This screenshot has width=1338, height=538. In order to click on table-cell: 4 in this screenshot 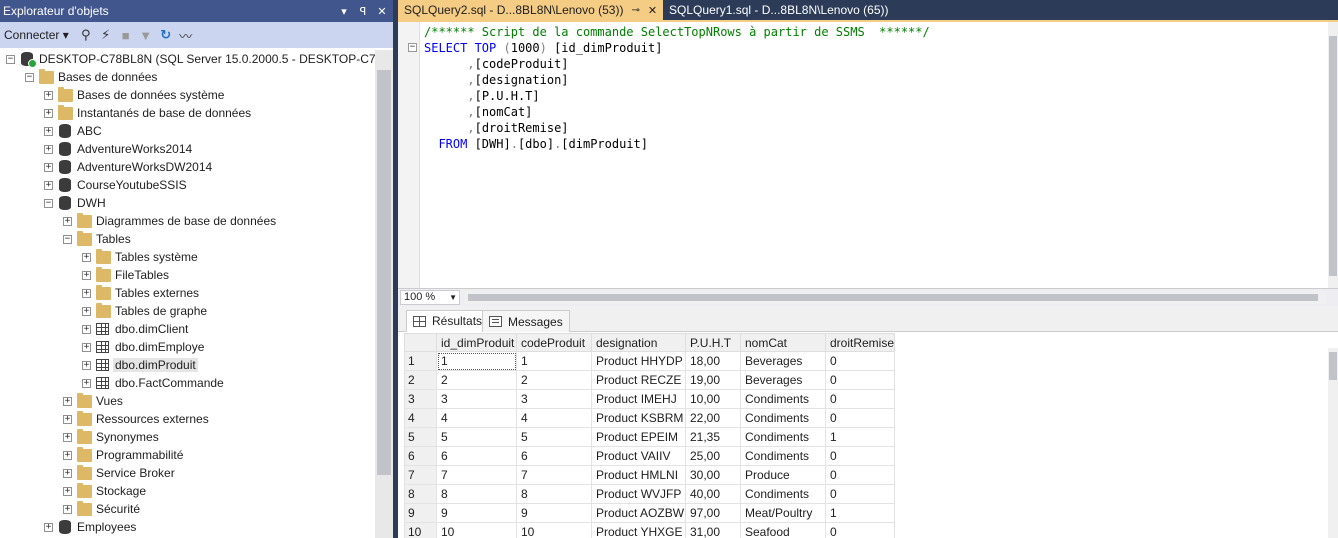, I will do `click(554, 418)`.